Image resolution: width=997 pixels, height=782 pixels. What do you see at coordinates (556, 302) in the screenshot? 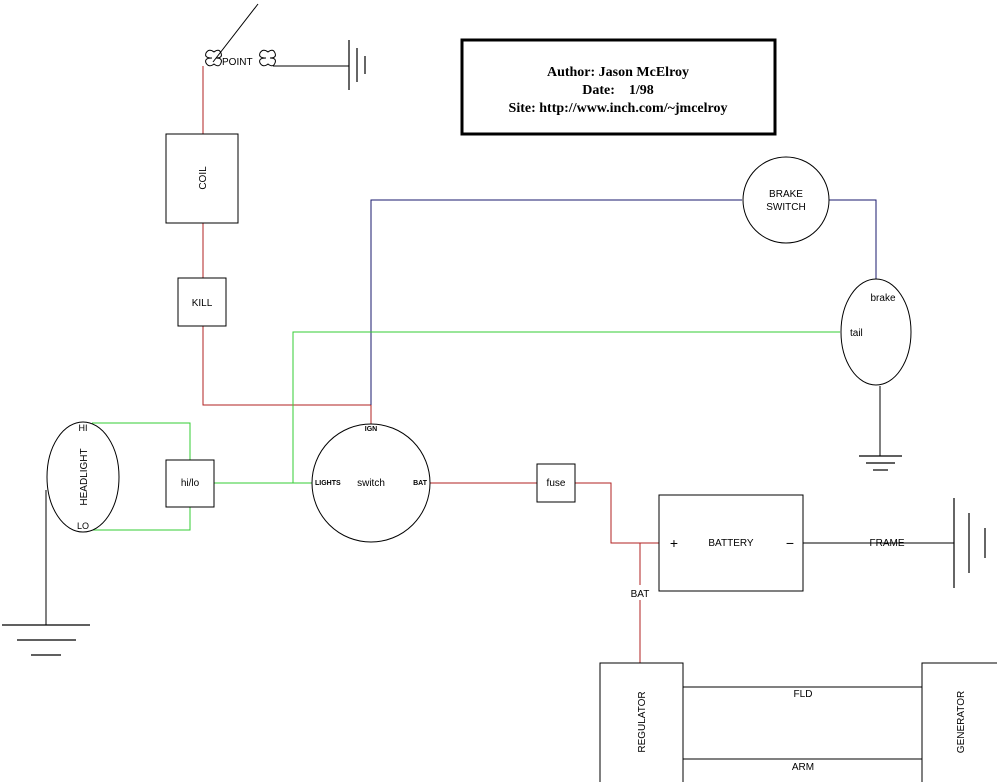
I see `wire-switch-to-brake-switch` at bounding box center [556, 302].